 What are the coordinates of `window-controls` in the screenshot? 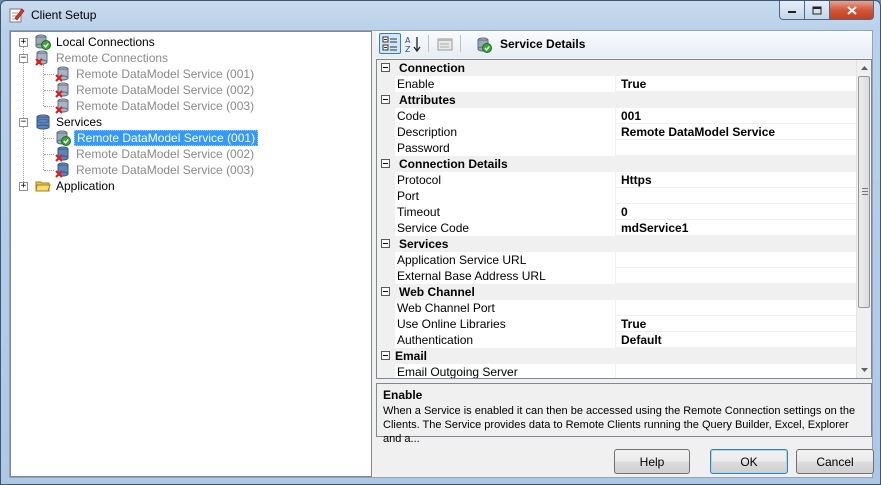 It's located at (826, 11).